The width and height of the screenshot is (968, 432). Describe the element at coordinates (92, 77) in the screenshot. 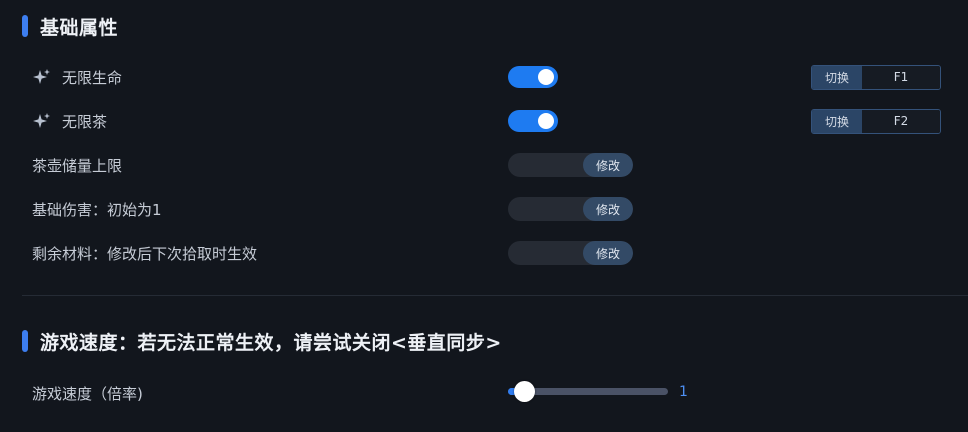

I see `toggle-label: 无限生命` at that location.